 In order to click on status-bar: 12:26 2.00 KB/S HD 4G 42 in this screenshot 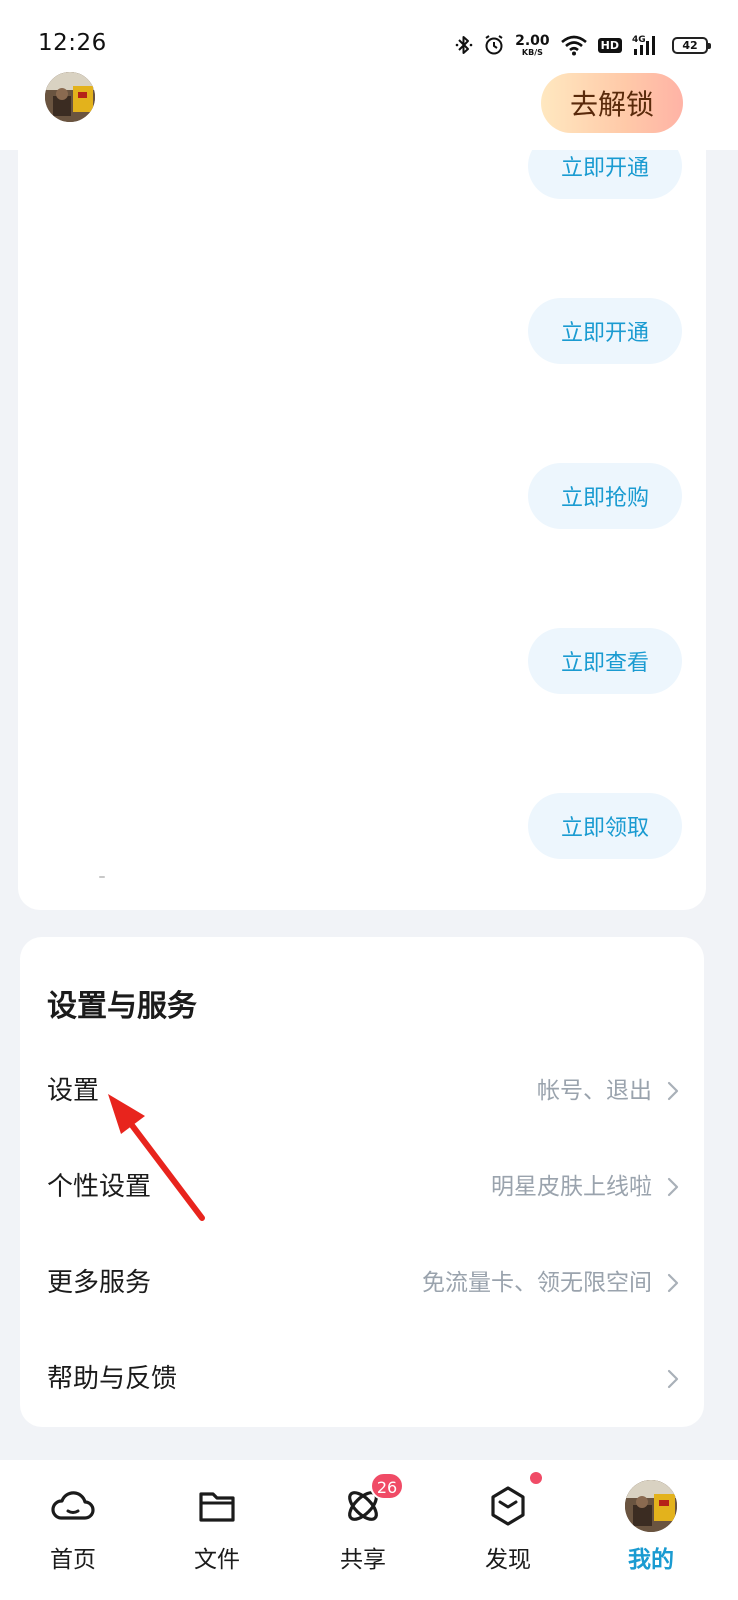, I will do `click(369, 45)`.